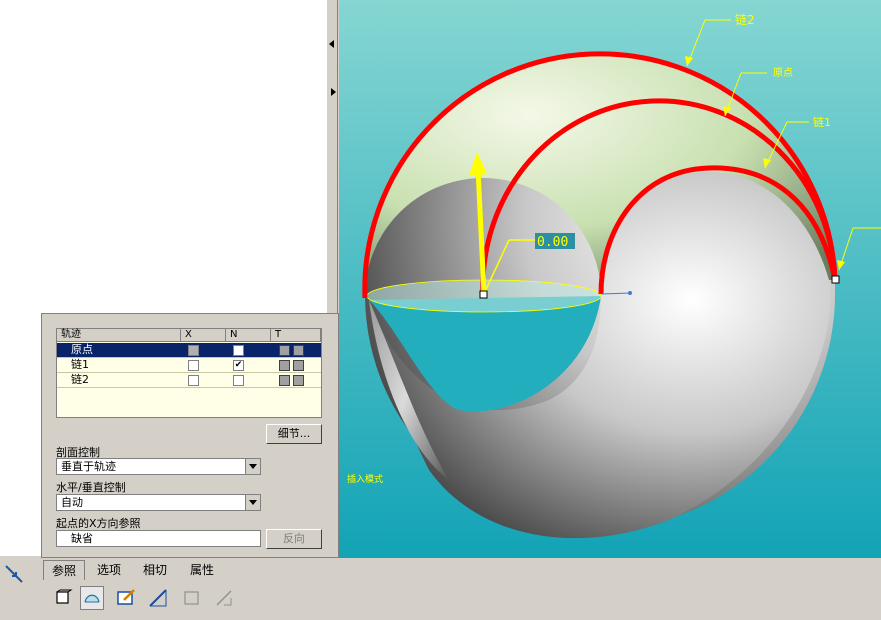 The height and width of the screenshot is (620, 881). Describe the element at coordinates (296, 335) in the screenshot. I see `column-header-t: T` at that location.